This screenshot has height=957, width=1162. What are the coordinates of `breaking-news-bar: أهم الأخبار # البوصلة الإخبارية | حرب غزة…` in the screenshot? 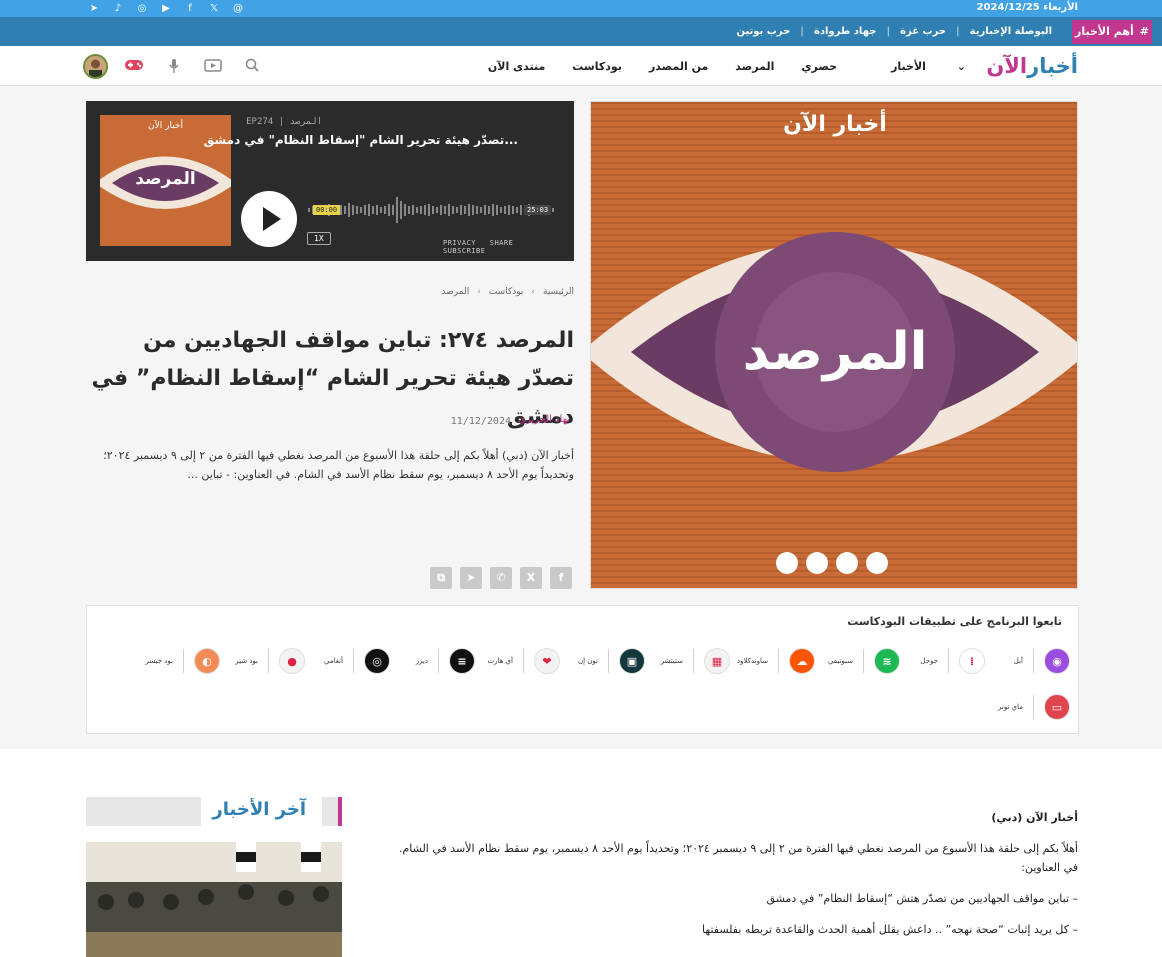 It's located at (581, 31).